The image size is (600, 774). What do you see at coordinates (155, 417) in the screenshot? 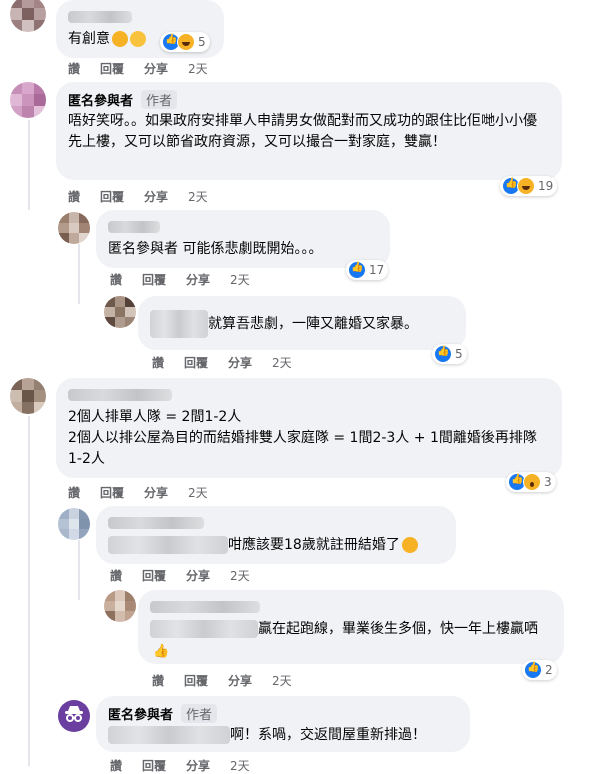
I see `comment-text-line1: 2個人排單人隊 = 2間1-2人` at bounding box center [155, 417].